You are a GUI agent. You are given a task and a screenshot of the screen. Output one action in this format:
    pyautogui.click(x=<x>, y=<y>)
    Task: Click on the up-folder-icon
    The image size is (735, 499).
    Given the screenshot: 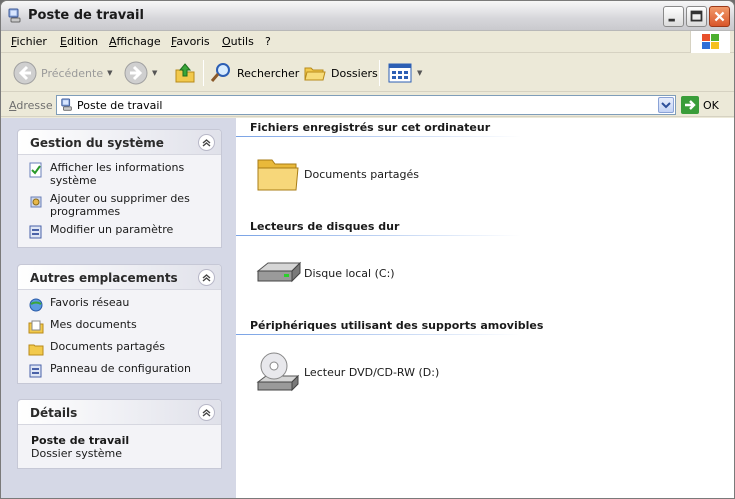 What is the action you would take?
    pyautogui.click(x=185, y=73)
    